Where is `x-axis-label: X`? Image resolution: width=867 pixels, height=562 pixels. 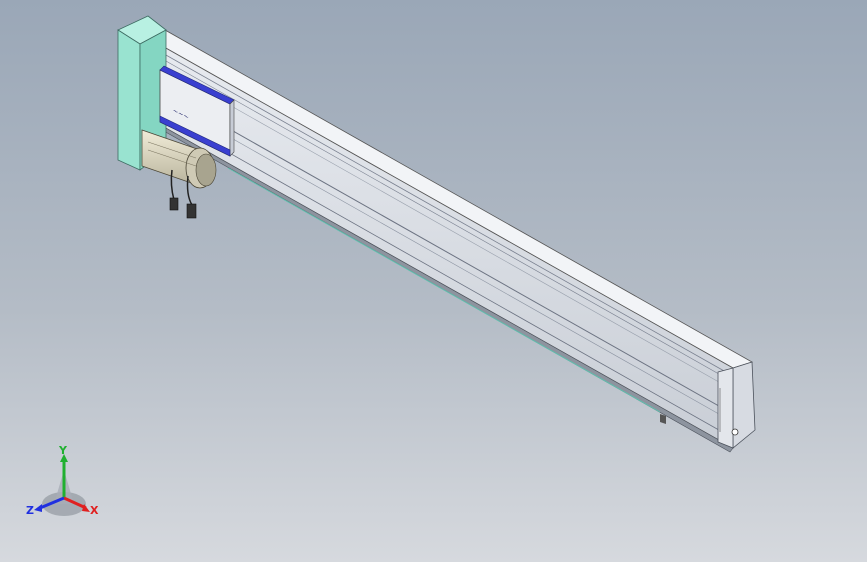 x-axis-label: X is located at coordinates (94, 510).